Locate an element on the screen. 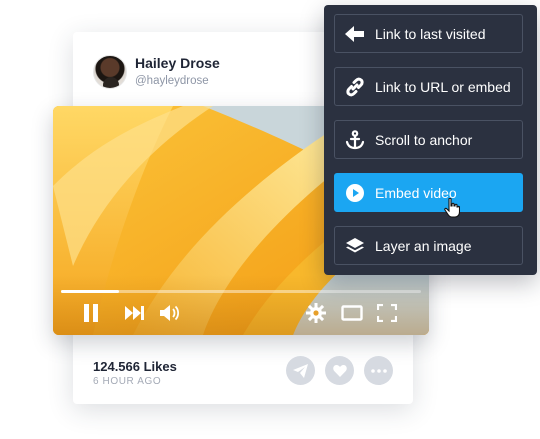  settings-button is located at coordinates (316, 313).